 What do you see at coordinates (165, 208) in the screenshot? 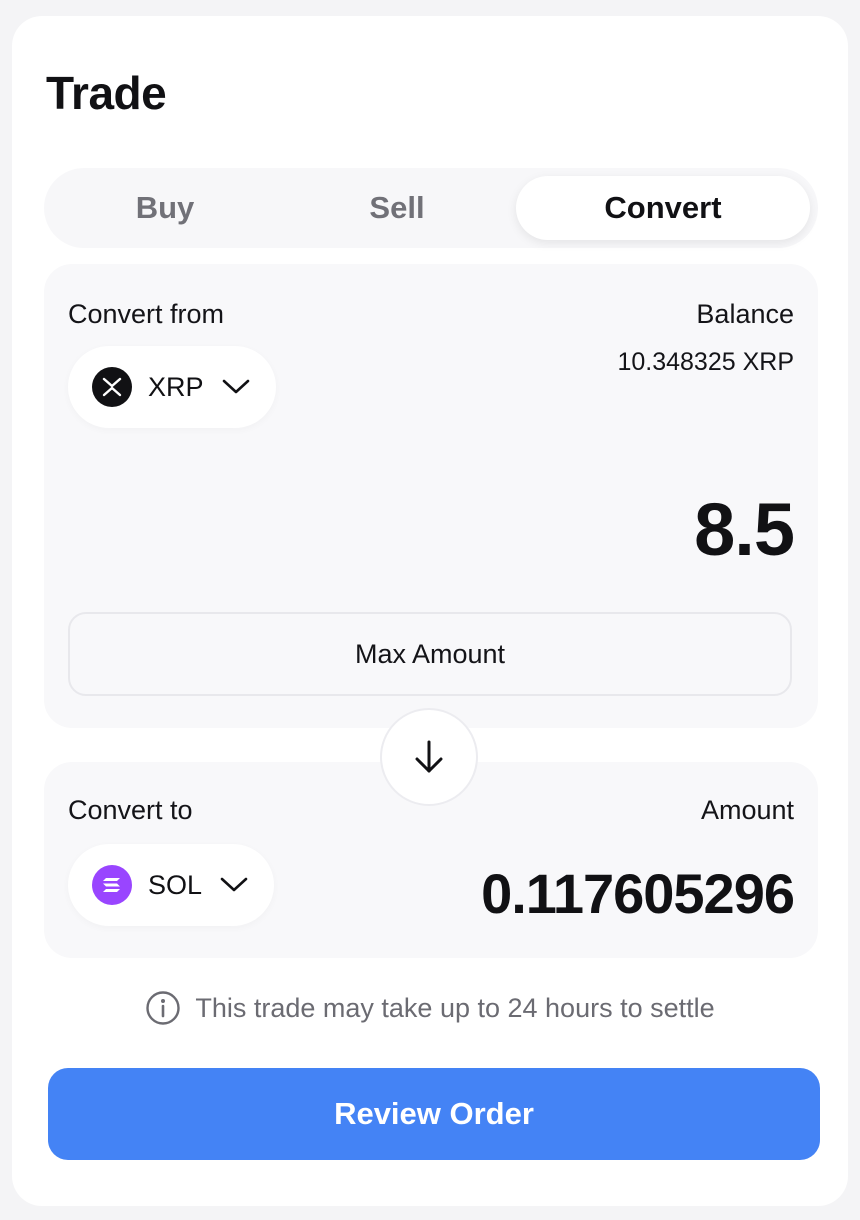
I see `tab-buy: Buy` at bounding box center [165, 208].